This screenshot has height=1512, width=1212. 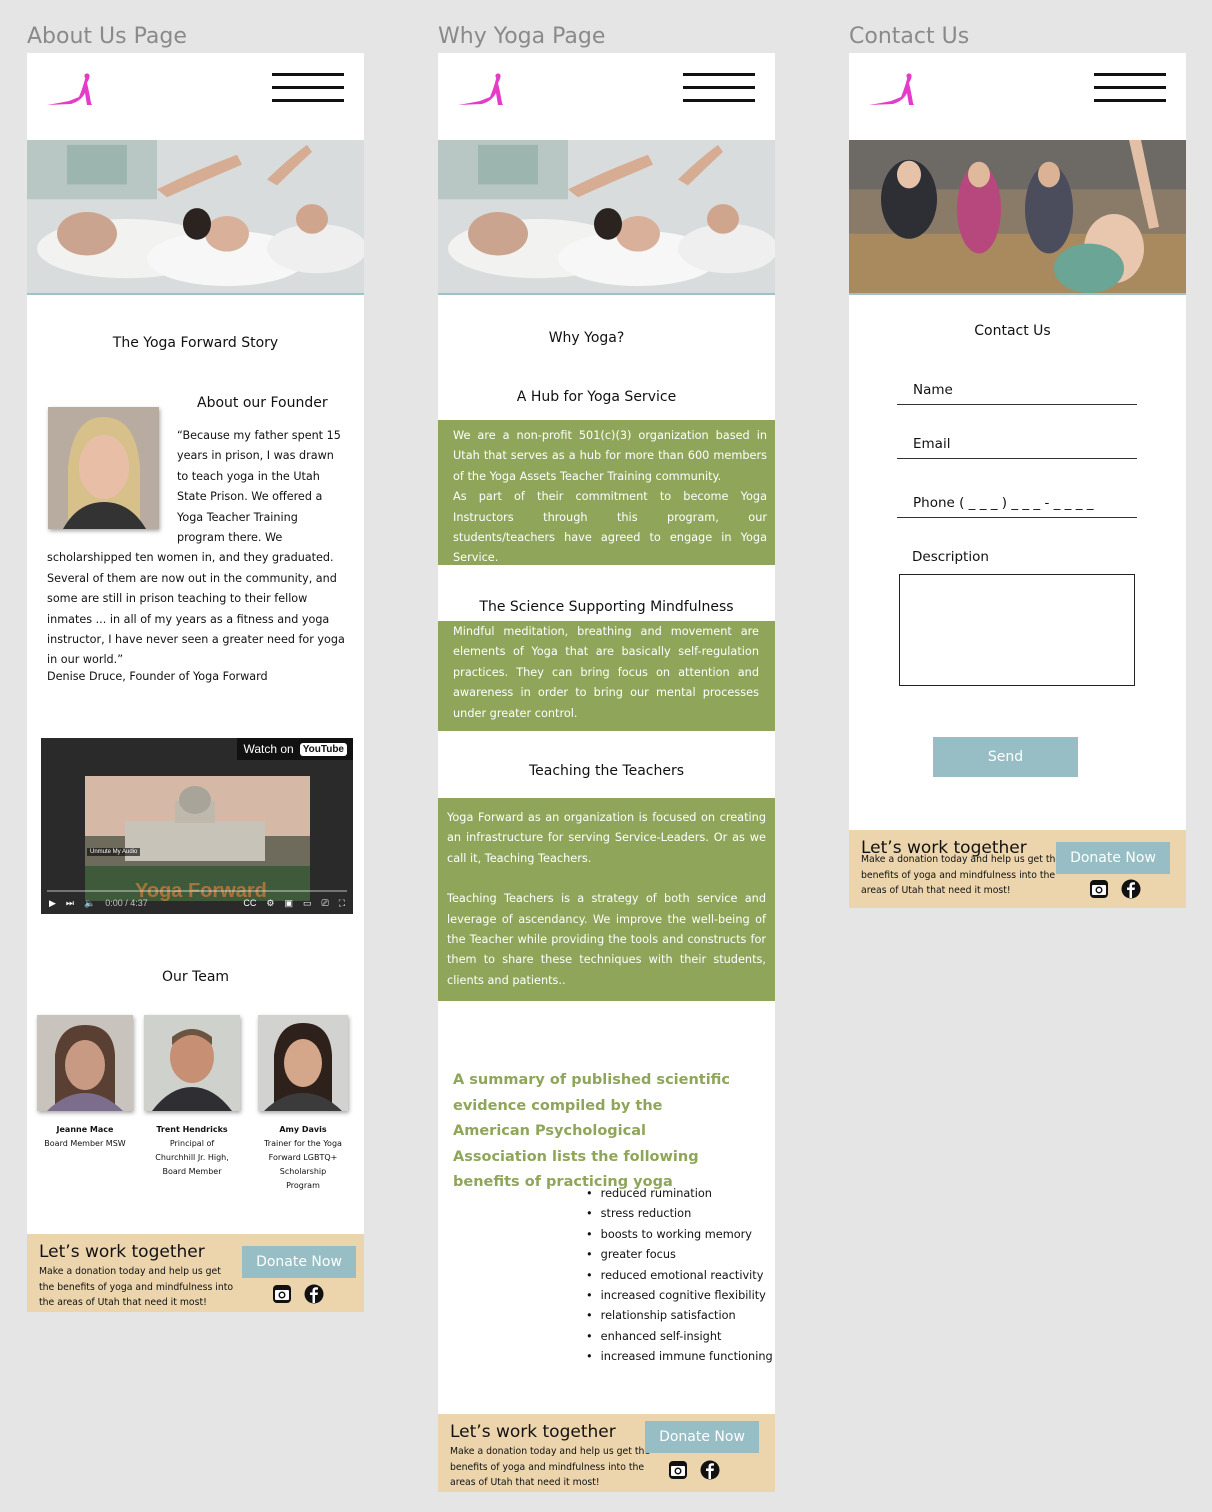 I want to click on settings-icon: ⚙, so click(x=270, y=903).